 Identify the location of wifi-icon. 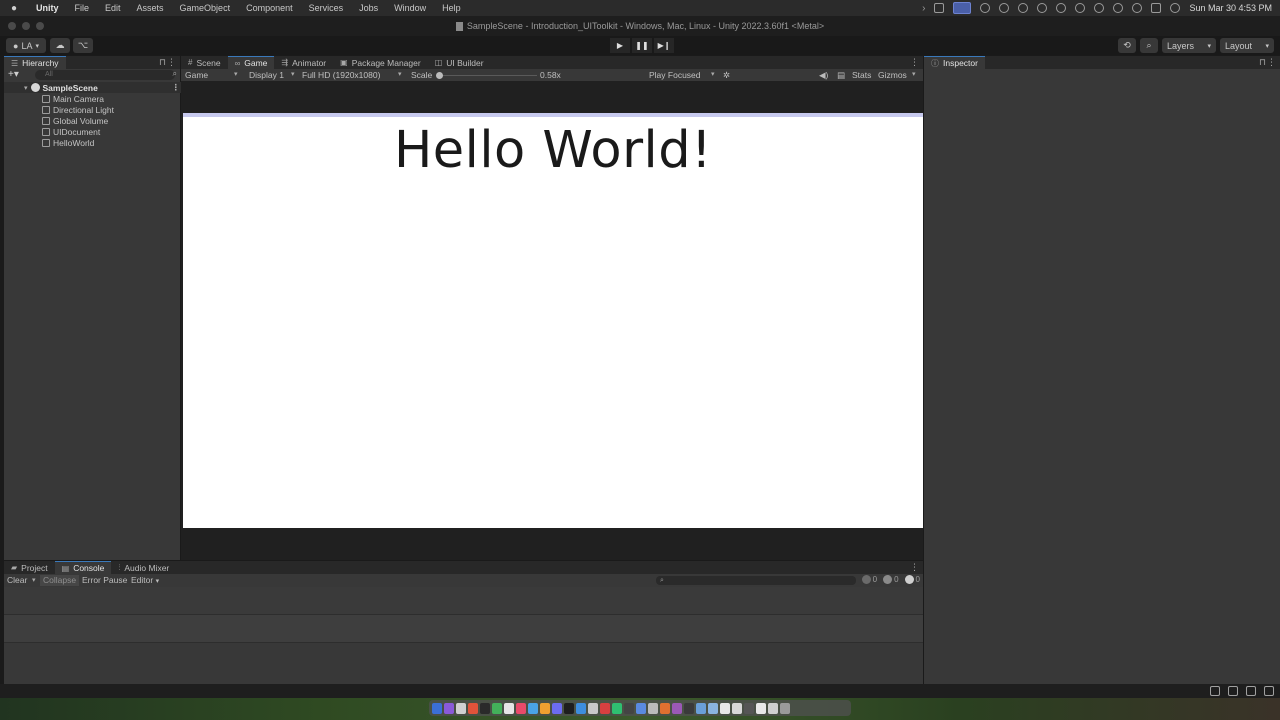
(1118, 8).